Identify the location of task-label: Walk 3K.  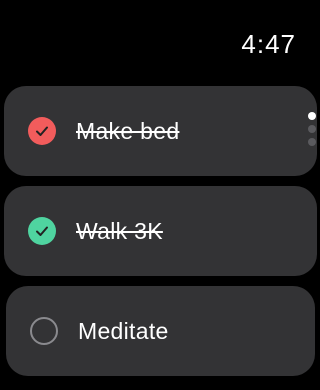
(119, 230).